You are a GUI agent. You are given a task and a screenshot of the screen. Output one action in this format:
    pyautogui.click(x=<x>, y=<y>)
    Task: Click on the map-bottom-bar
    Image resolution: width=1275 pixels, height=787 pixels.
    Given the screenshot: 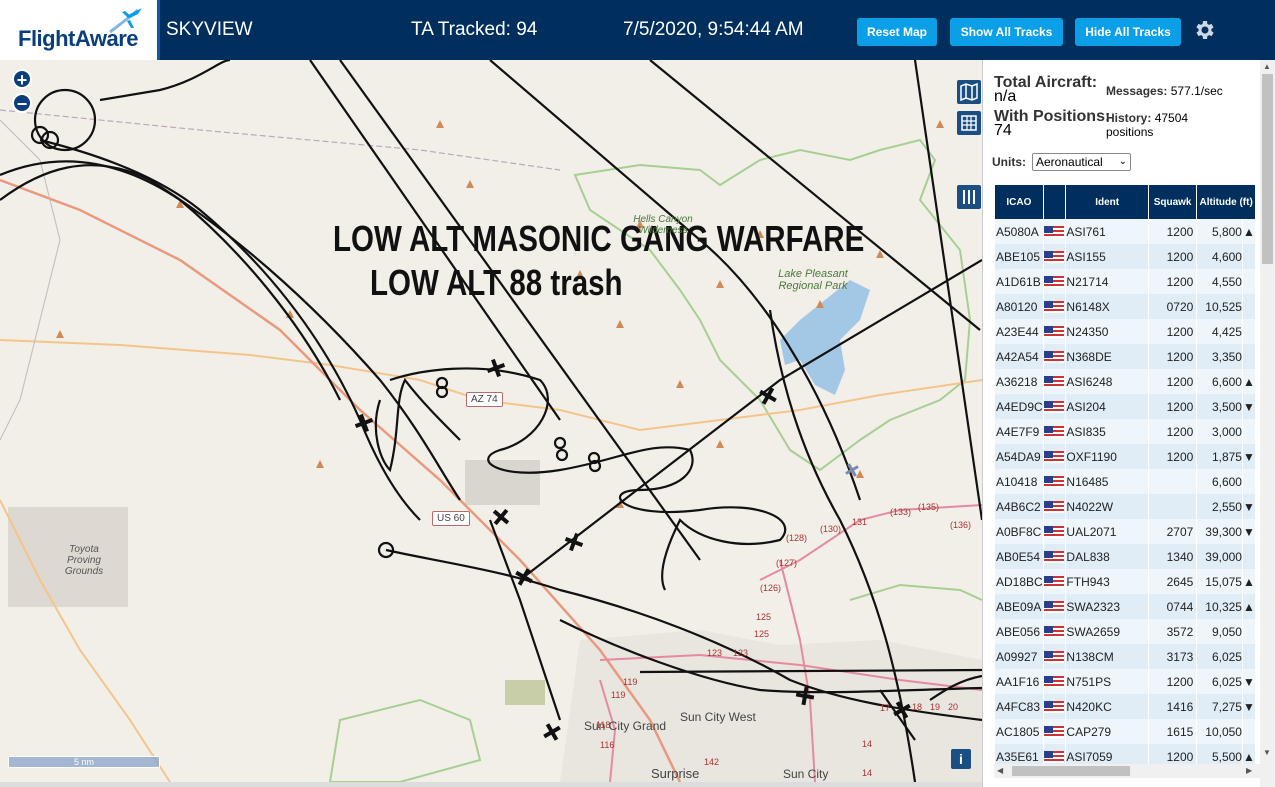 What is the action you would take?
    pyautogui.click(x=491, y=784)
    